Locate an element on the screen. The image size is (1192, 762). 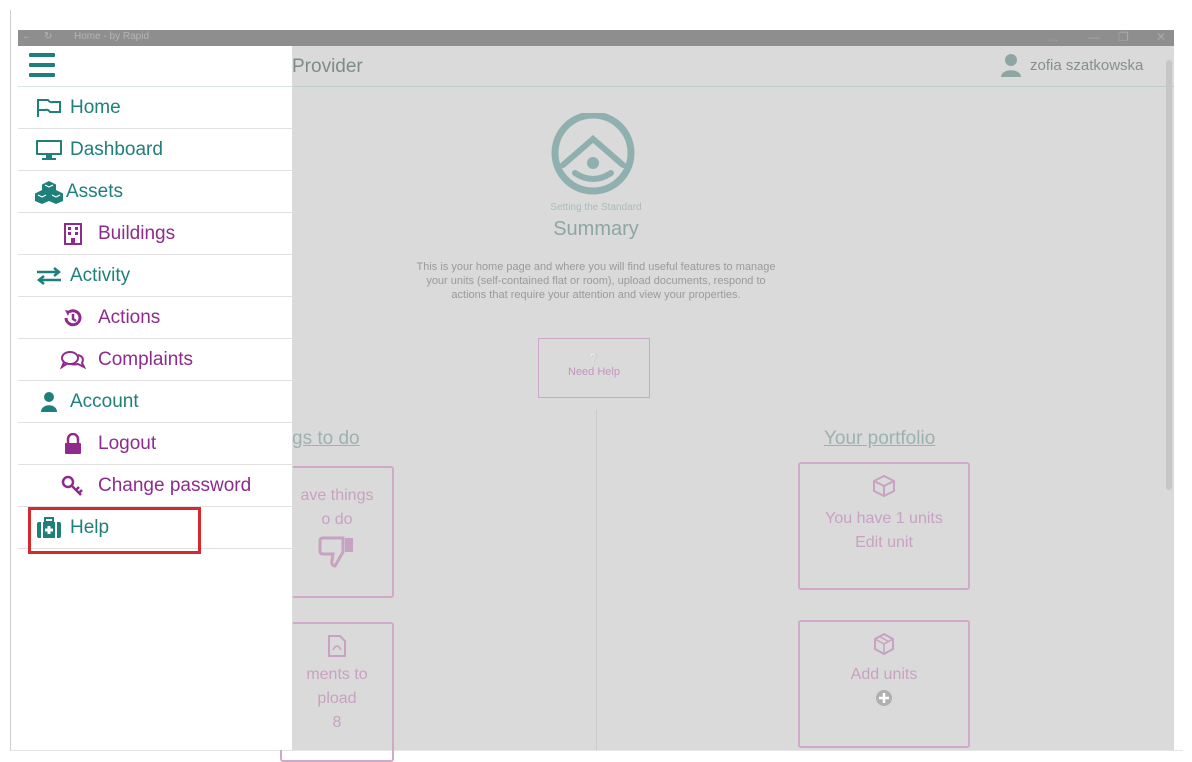
key-icon is located at coordinates (73, 486).